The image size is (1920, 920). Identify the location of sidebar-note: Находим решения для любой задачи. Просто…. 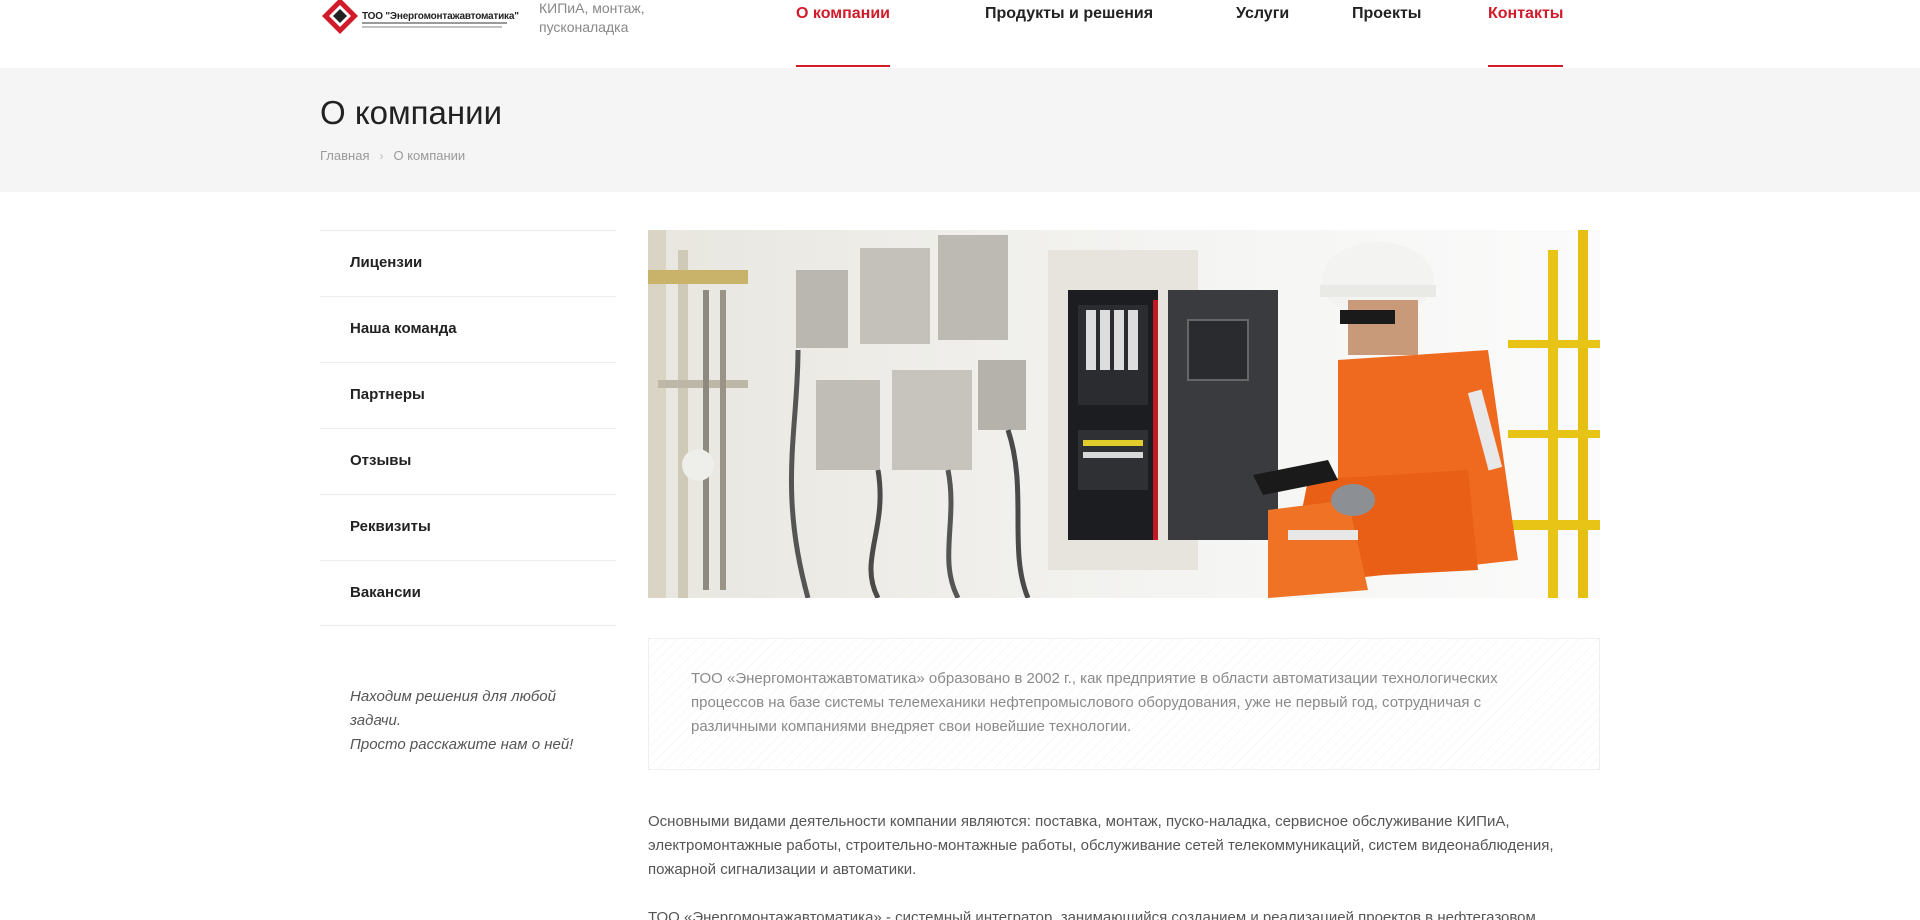
(470, 721).